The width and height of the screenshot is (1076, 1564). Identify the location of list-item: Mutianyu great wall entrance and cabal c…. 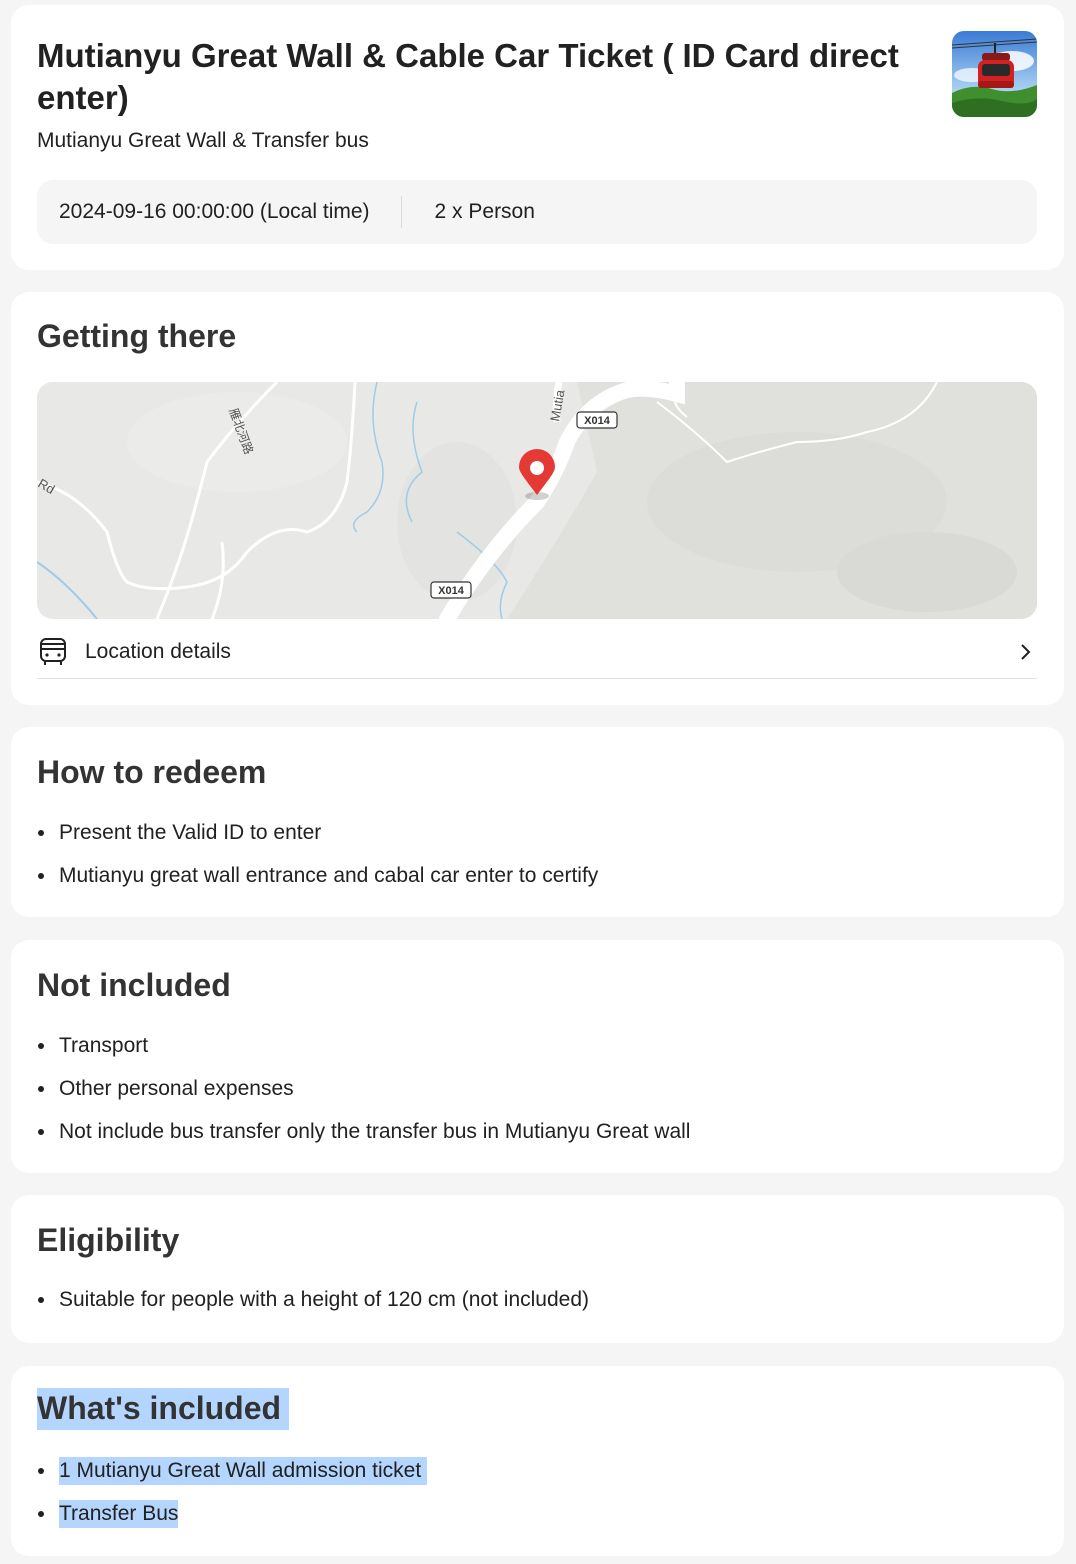
(317, 884).